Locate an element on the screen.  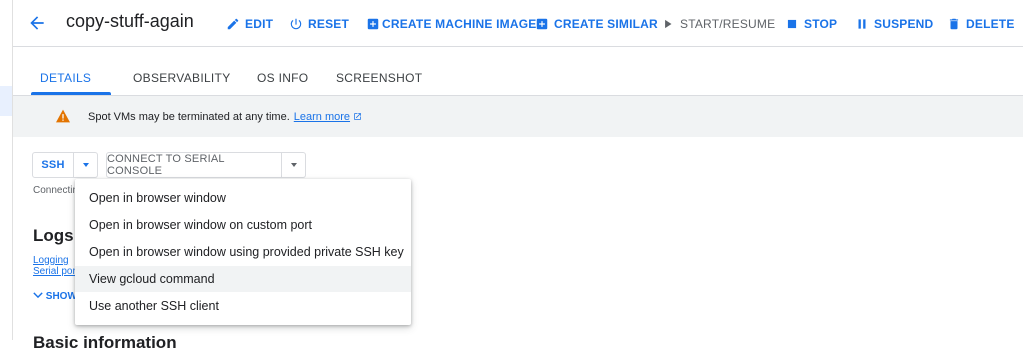
serial-console-label: CONNECT TO SERIAL CONSOLE is located at coordinates (166, 165).